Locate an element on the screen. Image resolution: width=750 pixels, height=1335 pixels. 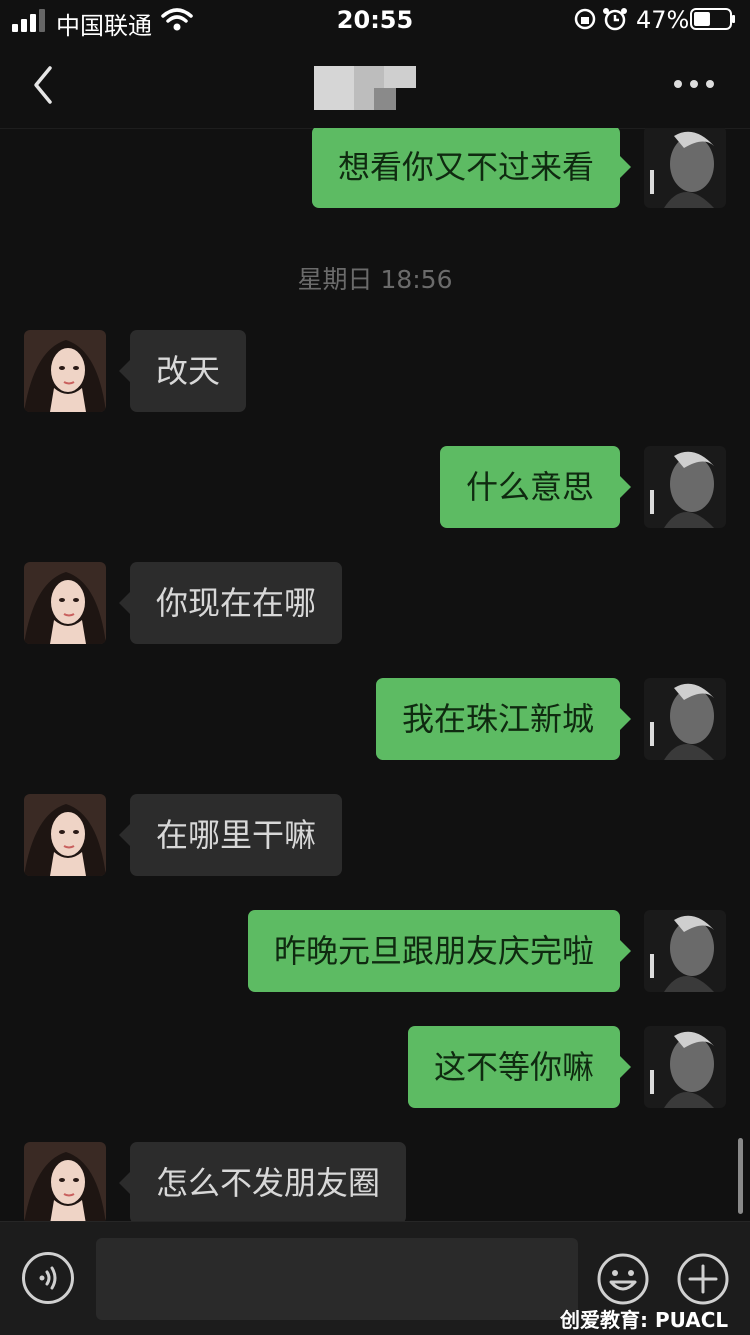
alarm-icon is located at coordinates (615, 19).